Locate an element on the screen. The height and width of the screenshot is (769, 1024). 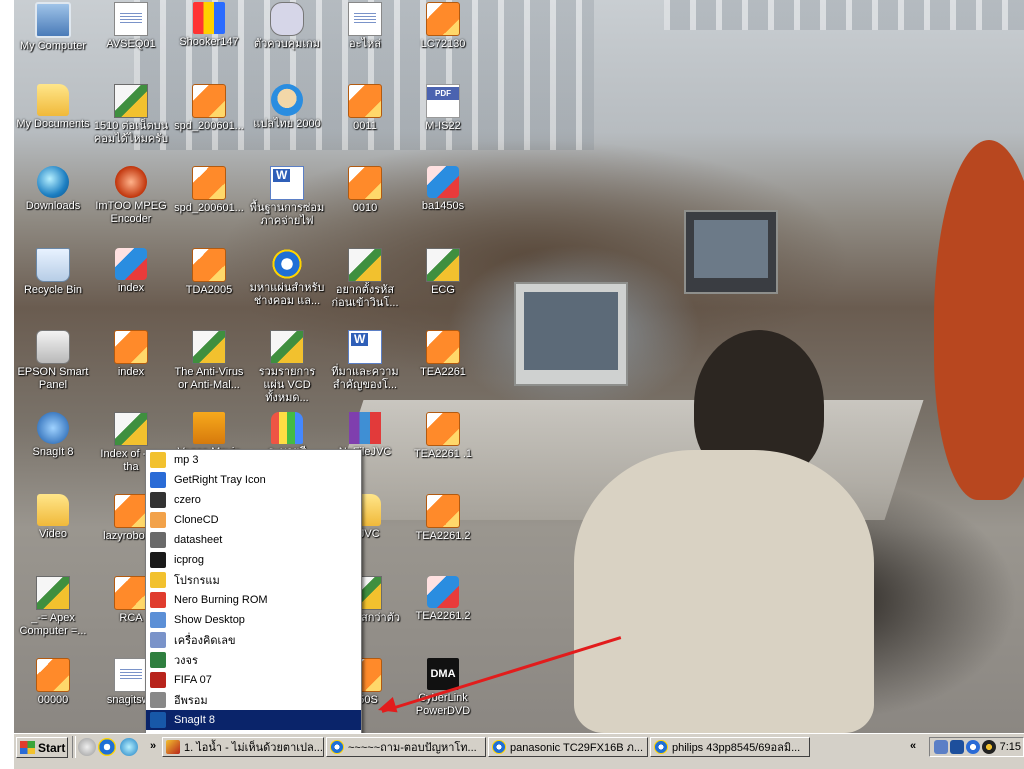
menu-item-label: Nero Burning ROM is located at coordinates (221, 600).